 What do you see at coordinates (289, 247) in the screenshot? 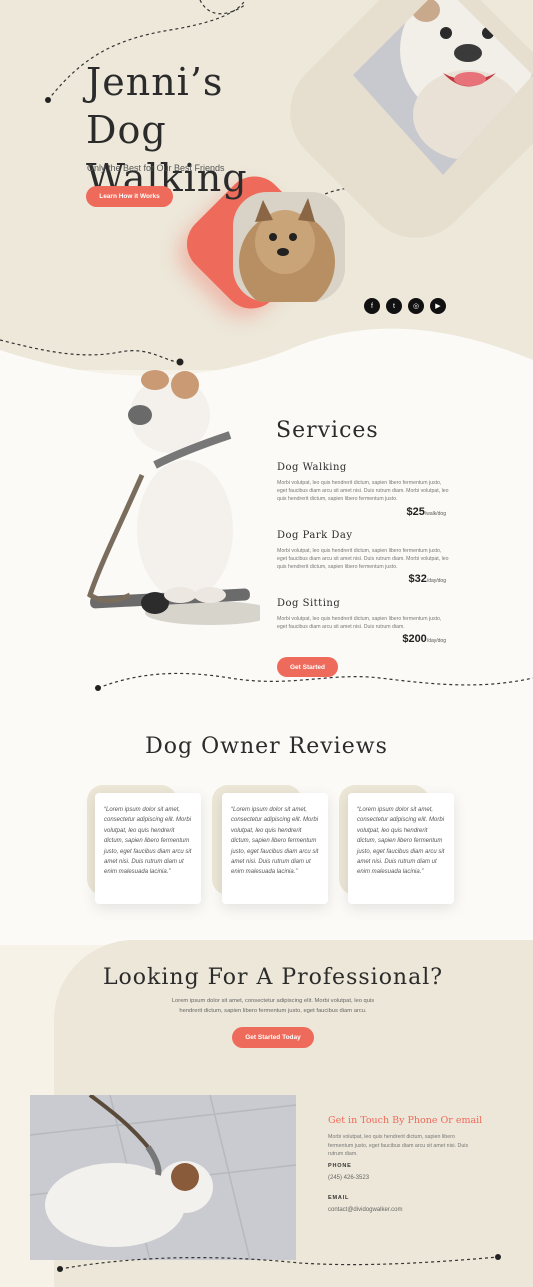
I see `terrier-photo` at bounding box center [289, 247].